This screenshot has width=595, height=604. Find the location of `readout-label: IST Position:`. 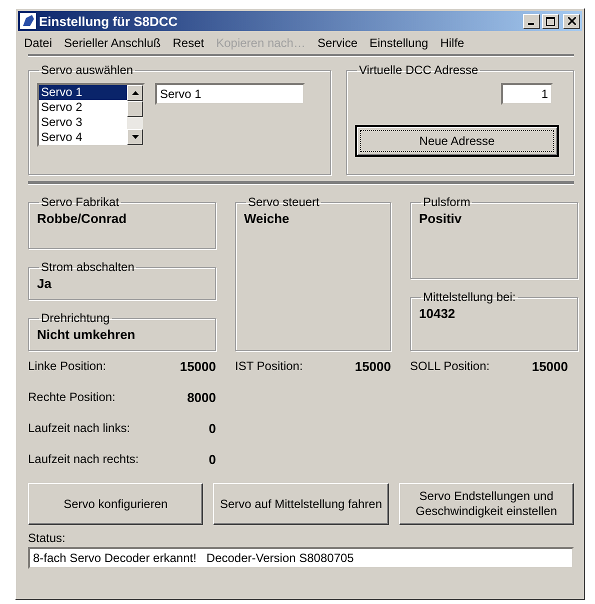

readout-label: IST Position: is located at coordinates (269, 367).